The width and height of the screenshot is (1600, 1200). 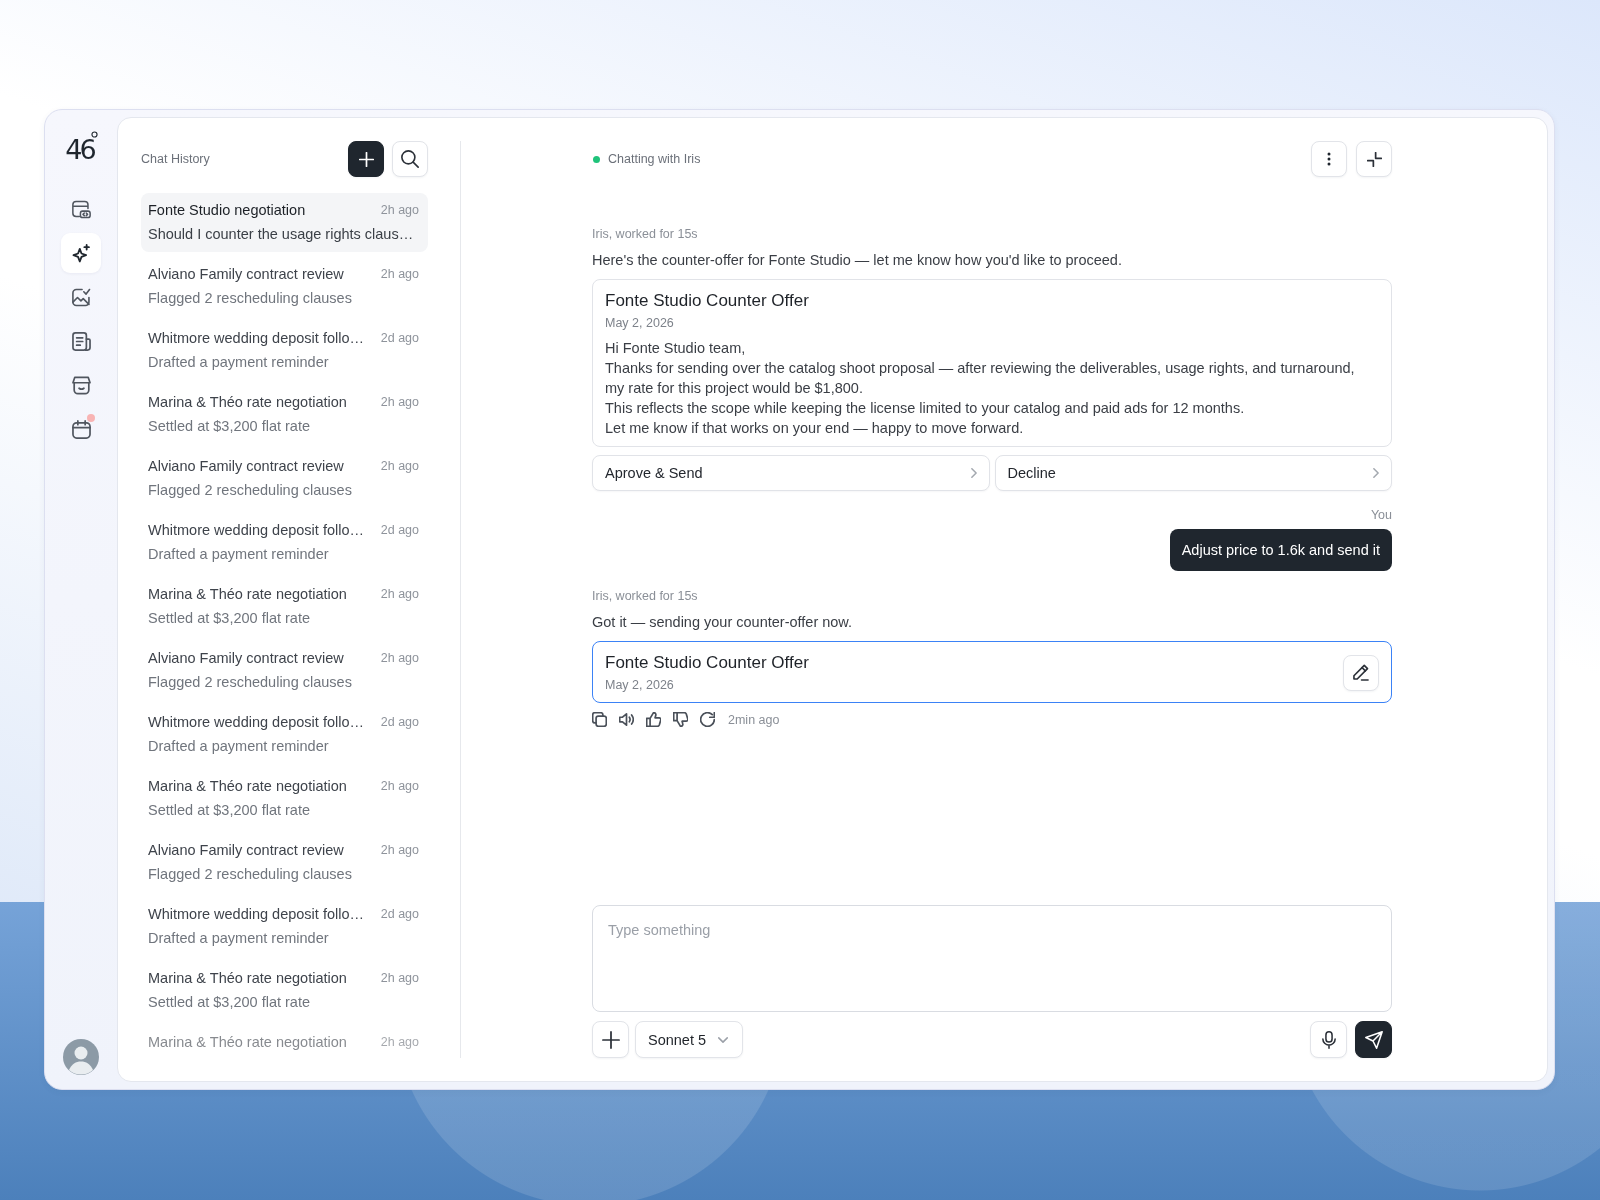 I want to click on search-icon, so click(x=410, y=159).